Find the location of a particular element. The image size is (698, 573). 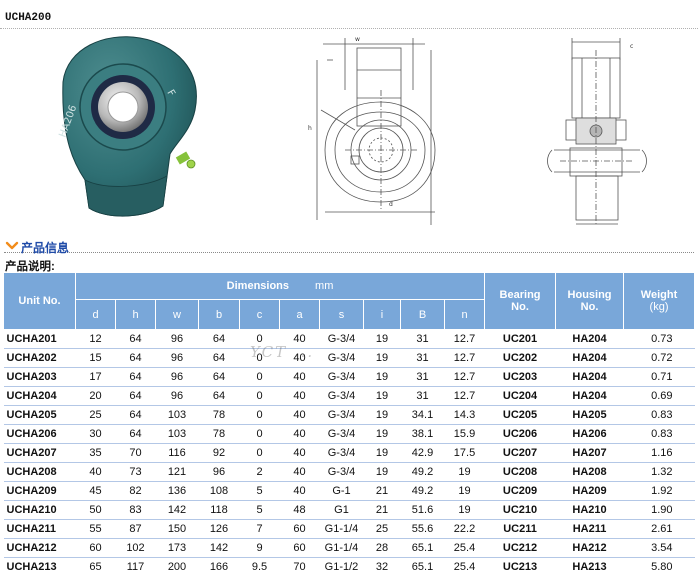

dim-cell-s: G1 is located at coordinates (341, 510).